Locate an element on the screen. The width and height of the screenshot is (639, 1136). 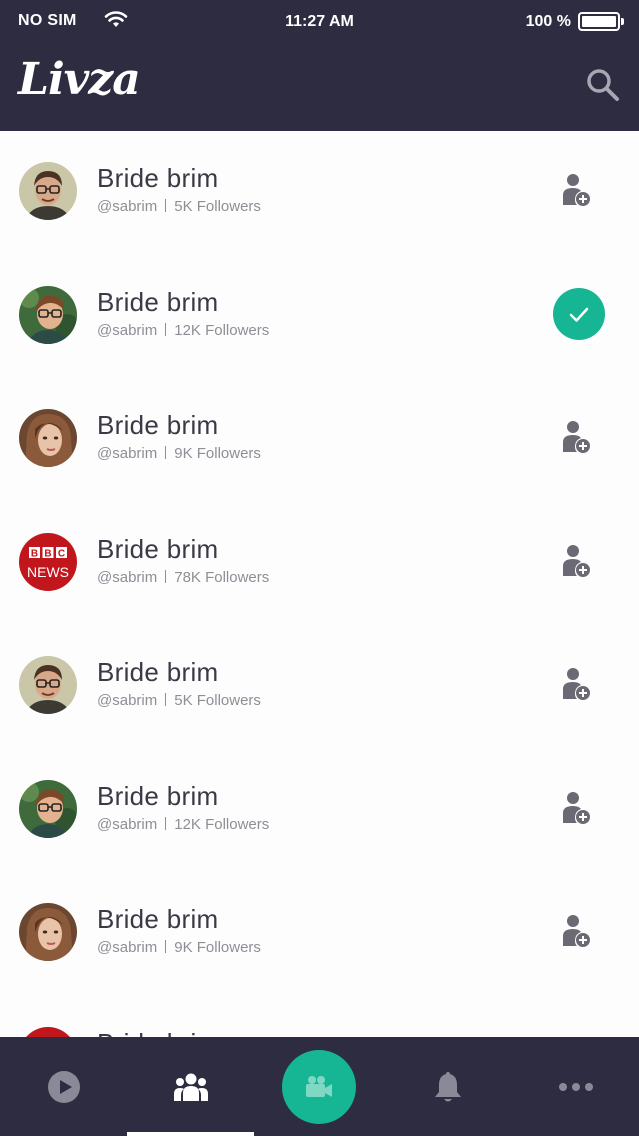
video-camera-icon is located at coordinates (319, 1086).